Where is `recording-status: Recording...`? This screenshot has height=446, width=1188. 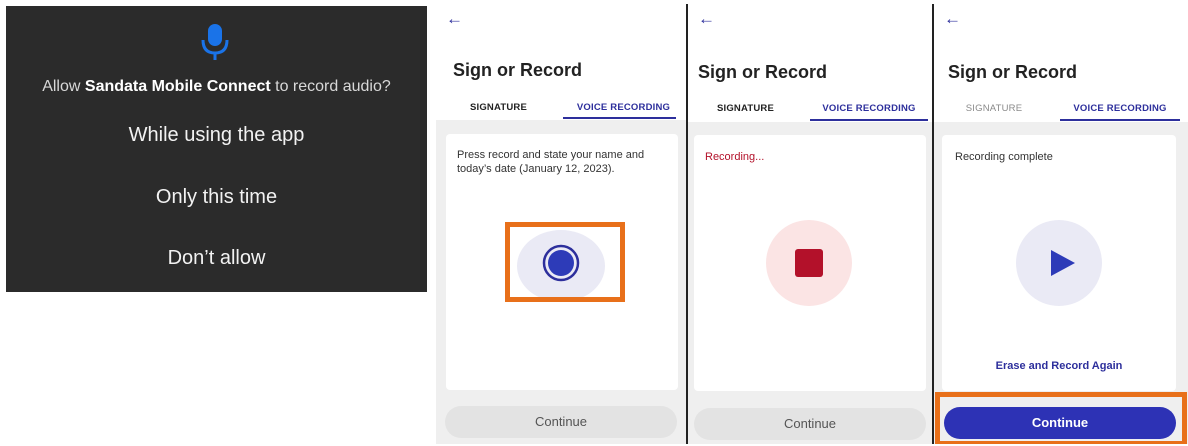
recording-status: Recording... is located at coordinates (735, 157).